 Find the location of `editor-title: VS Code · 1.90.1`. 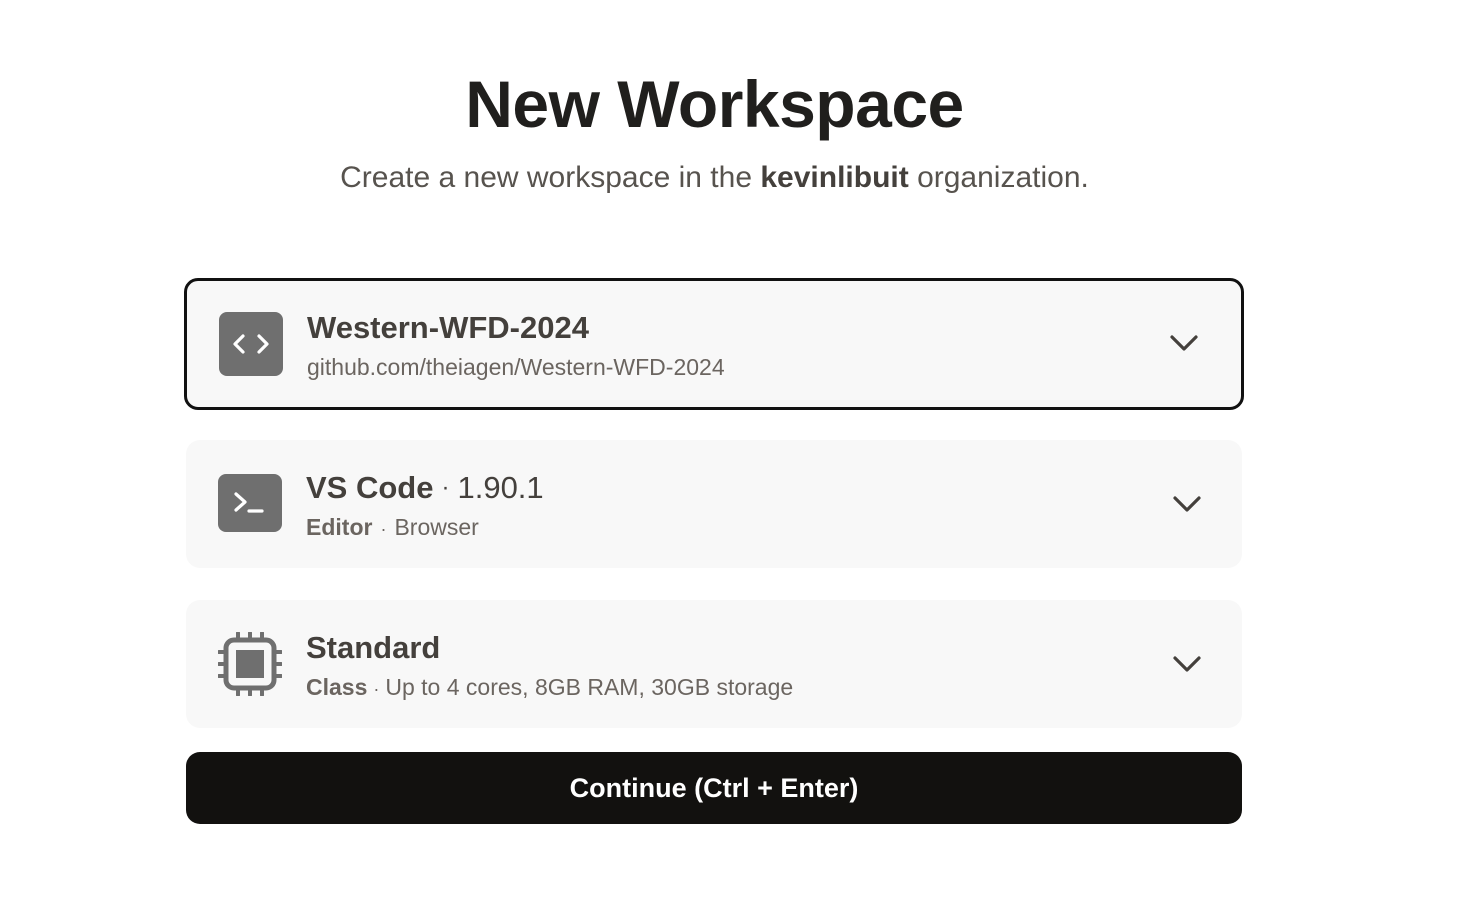

editor-title: VS Code · 1.90.1 is located at coordinates (425, 488).